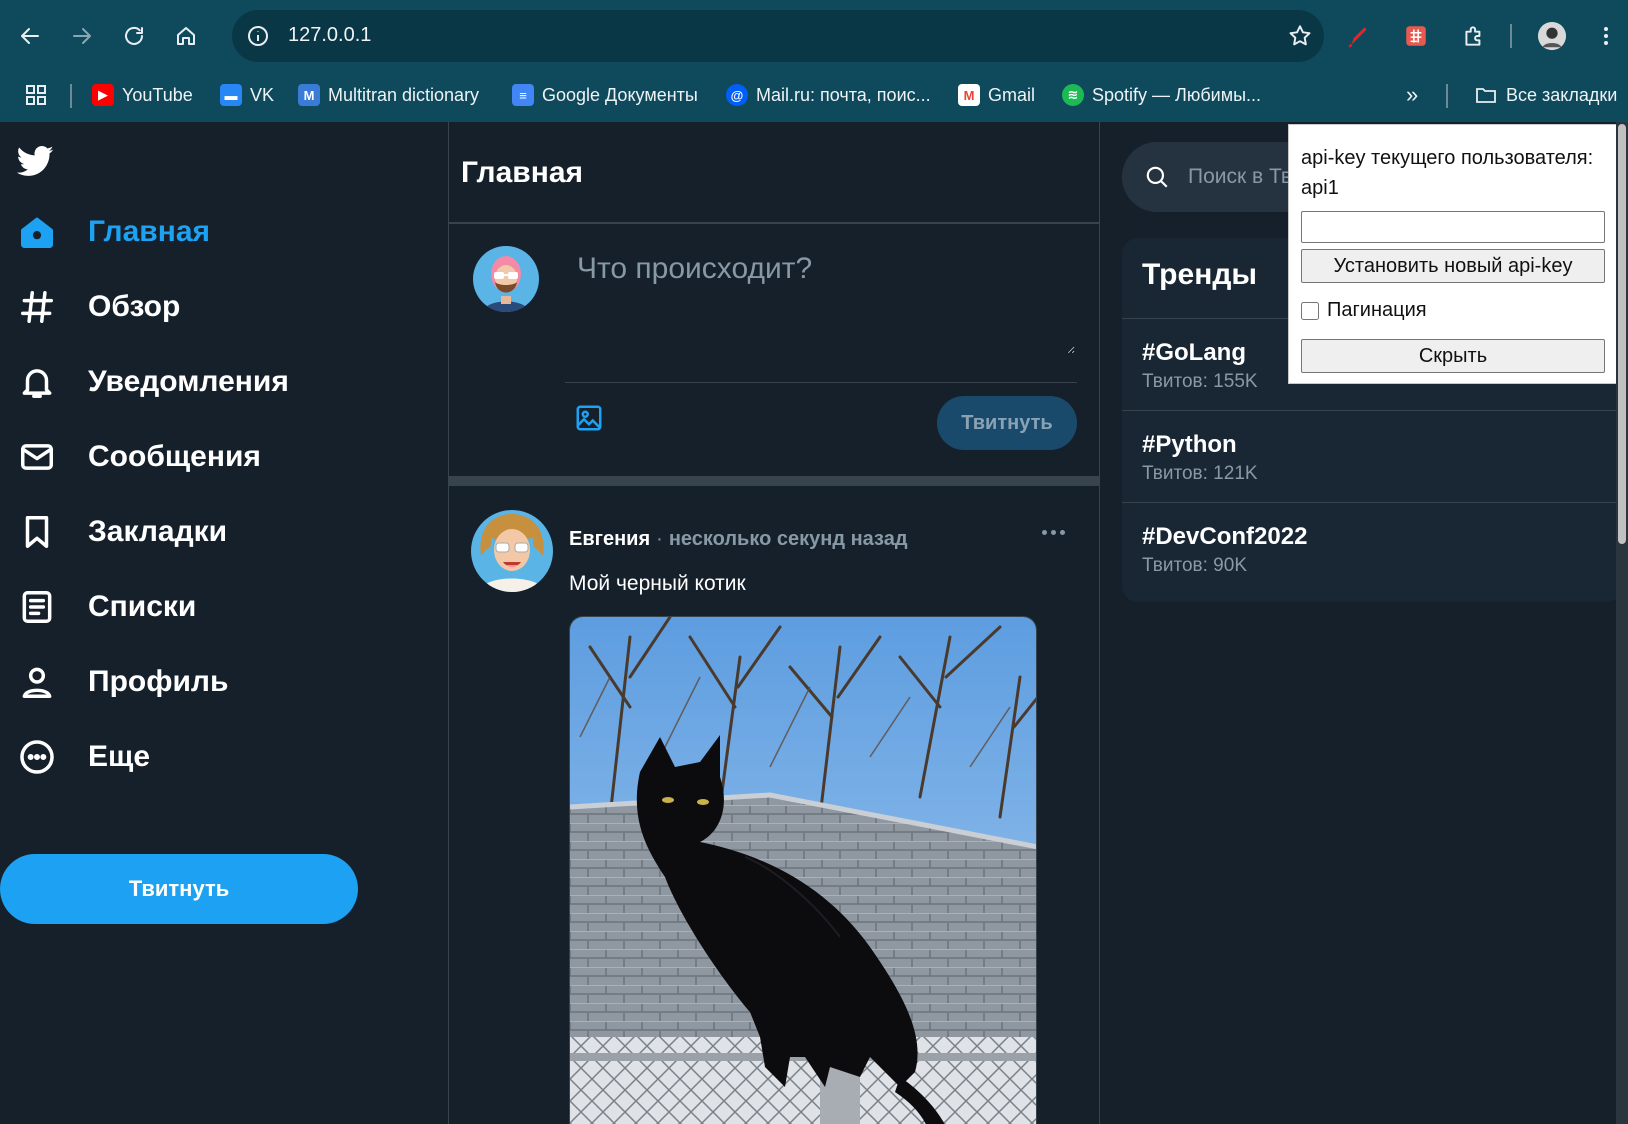 The image size is (1628, 1124). What do you see at coordinates (36, 95) in the screenshot?
I see `apps-grid-icon` at bounding box center [36, 95].